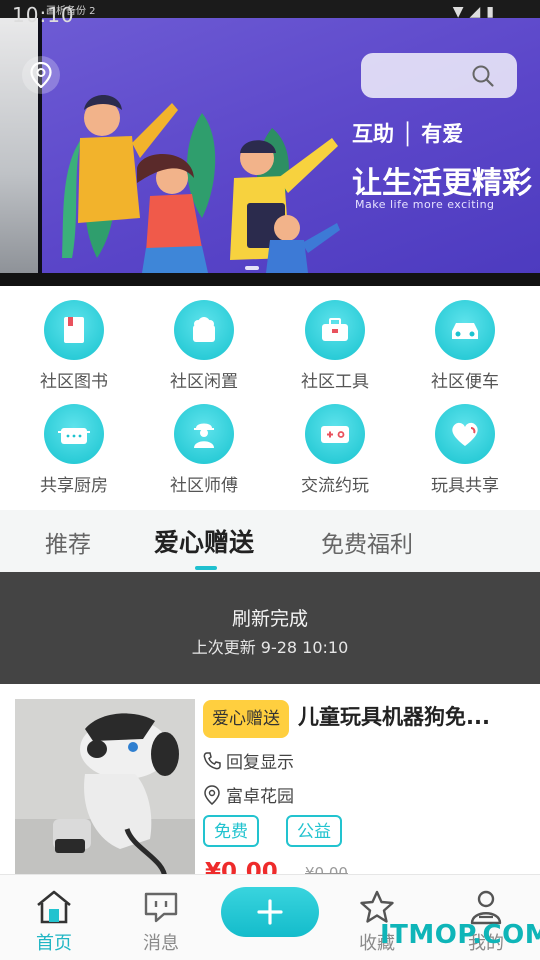 The width and height of the screenshot is (540, 960). Describe the element at coordinates (270, 541) in the screenshot. I see `feed-tabs: 推荐 爱心赠送 免费福利` at that location.